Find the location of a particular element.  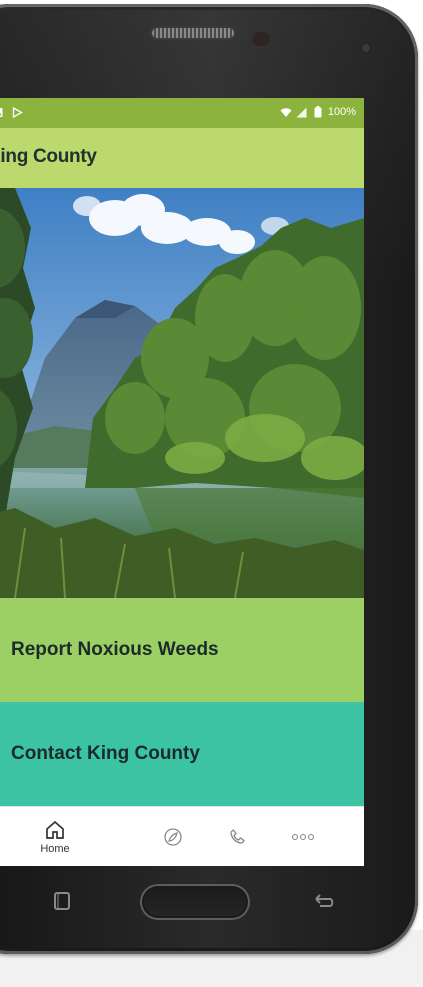

home-icon is located at coordinates (55, 829).